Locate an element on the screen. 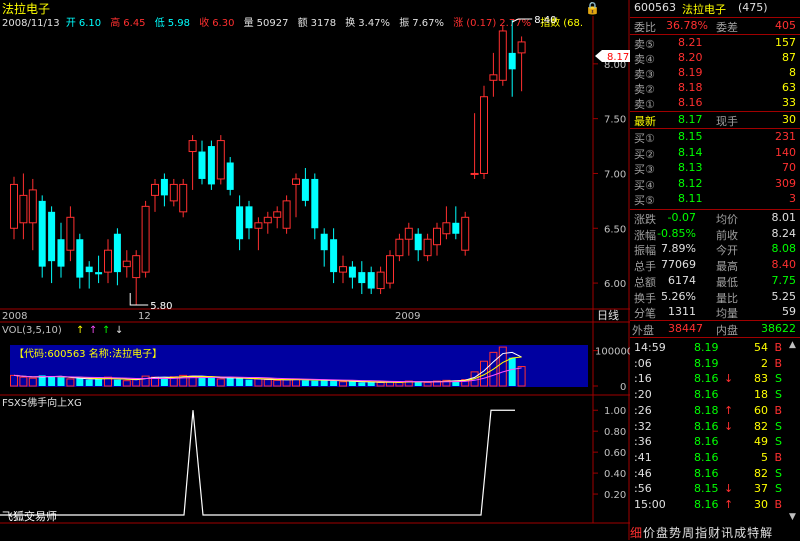 This screenshot has height=541, width=800. indicator-tick-label: 0.60 is located at coordinates (615, 453).